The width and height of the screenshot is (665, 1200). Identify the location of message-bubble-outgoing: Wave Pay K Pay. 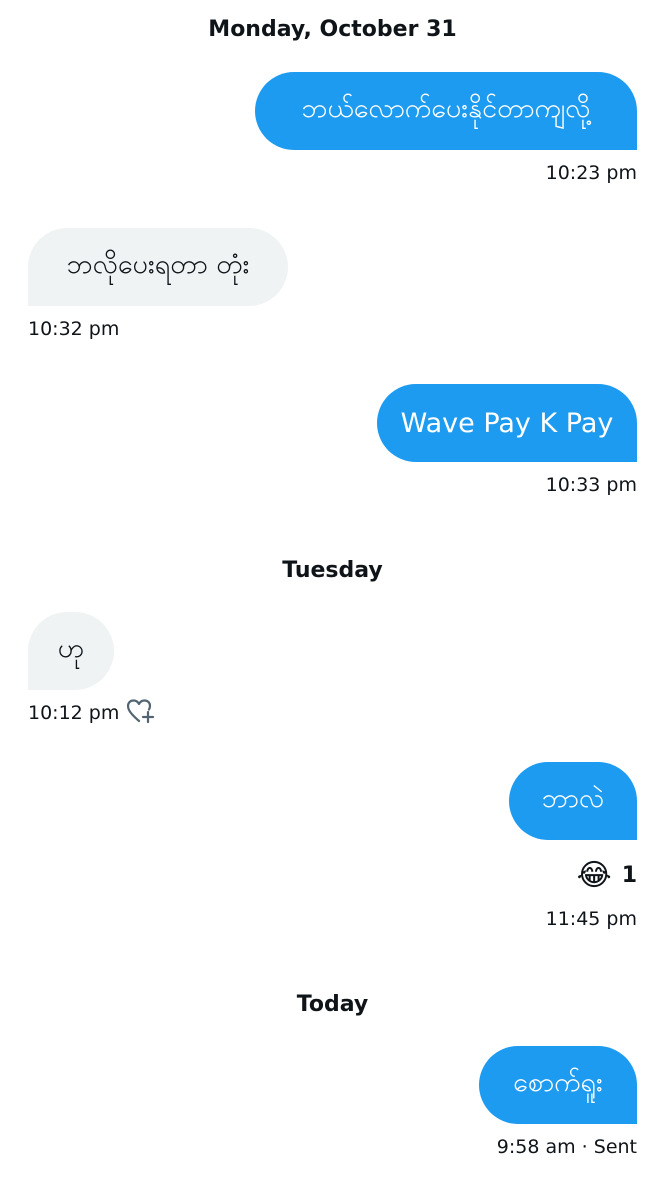
(507, 423).